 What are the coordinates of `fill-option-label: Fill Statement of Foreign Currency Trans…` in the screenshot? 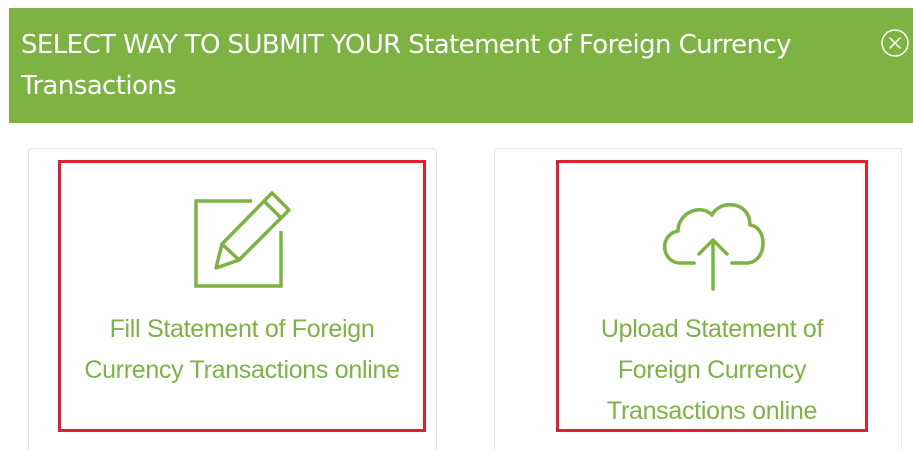 It's located at (242, 349).